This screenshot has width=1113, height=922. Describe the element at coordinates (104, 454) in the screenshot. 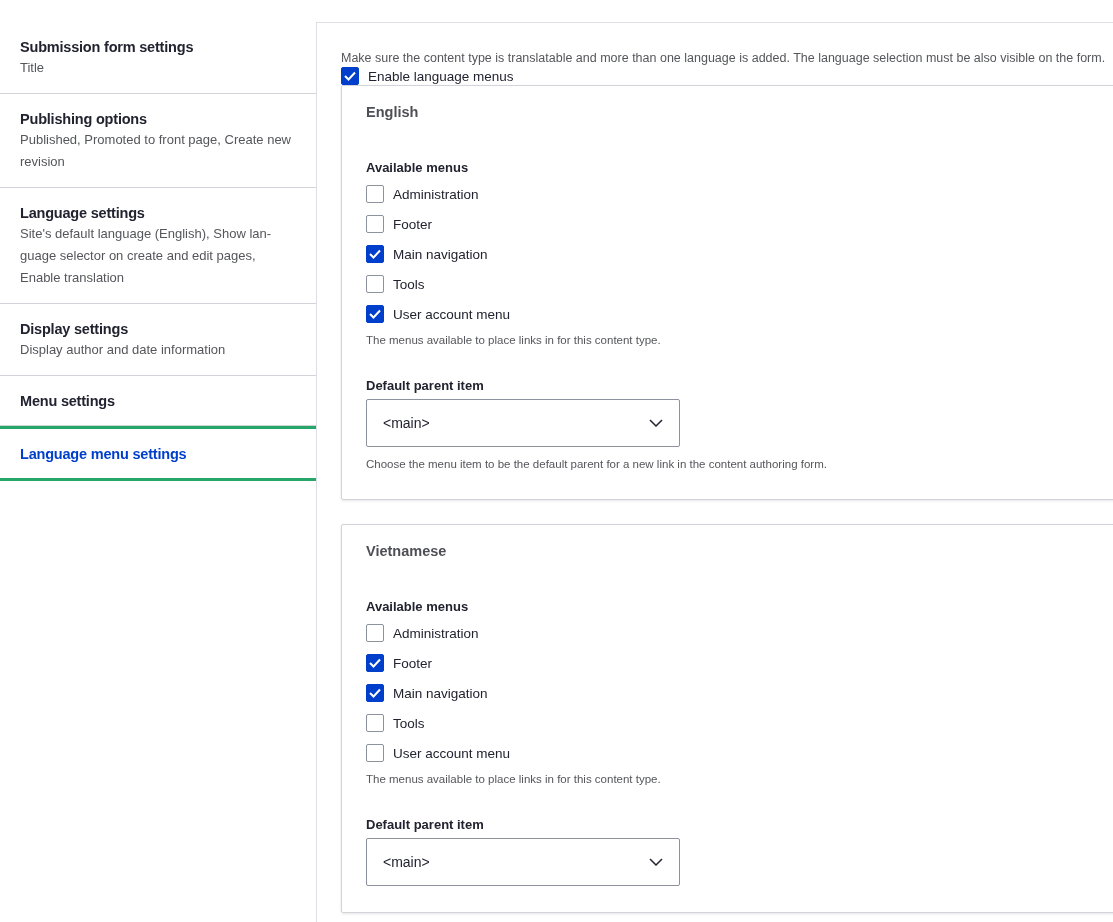

I see `tab-title: Language menu settings` at that location.